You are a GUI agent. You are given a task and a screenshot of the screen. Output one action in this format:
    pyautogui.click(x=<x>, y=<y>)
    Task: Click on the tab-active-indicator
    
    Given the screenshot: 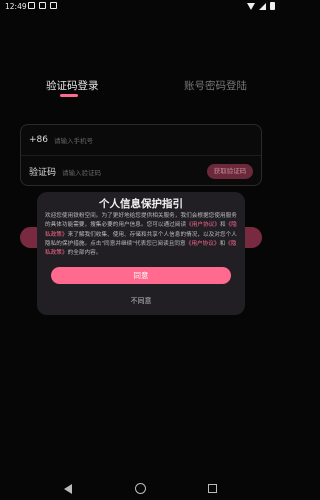 What is the action you would take?
    pyautogui.click(x=69, y=95)
    